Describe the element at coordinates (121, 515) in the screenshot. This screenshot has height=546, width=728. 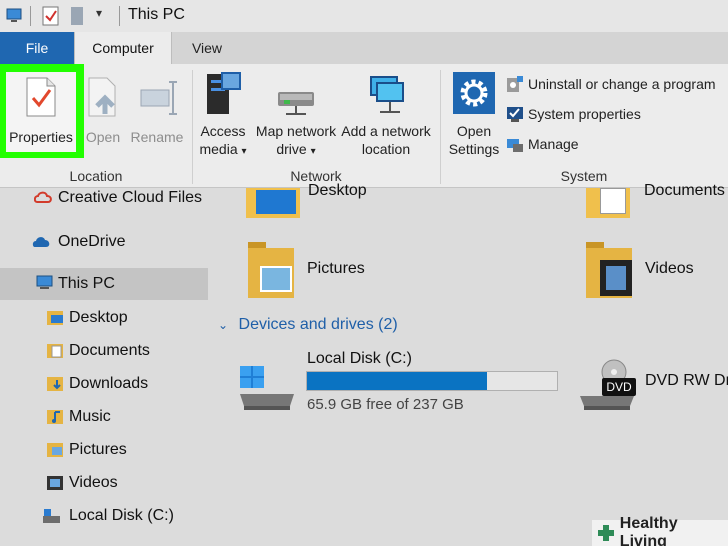
I see `sidebar-item-label: Local Disk (C:)` at that location.